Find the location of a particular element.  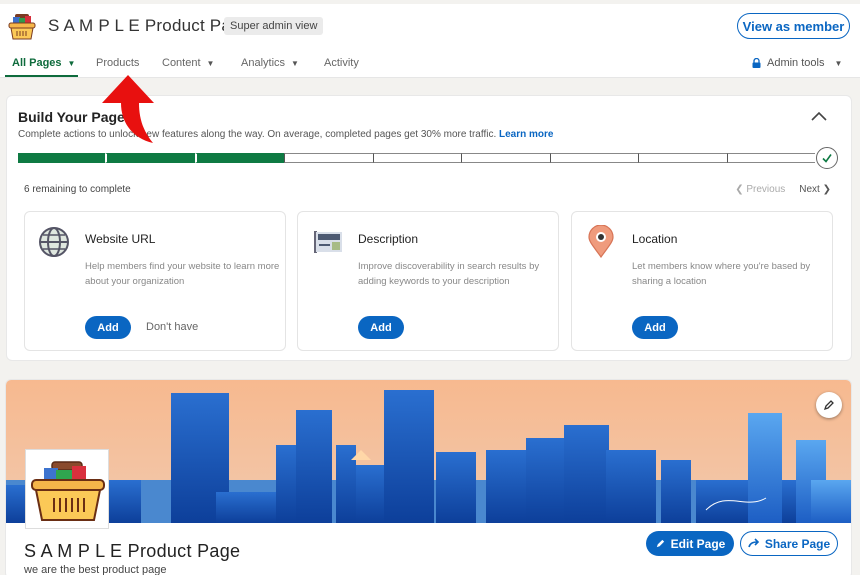

admin-tools-menu: Admin tools ▼ is located at coordinates (797, 63).